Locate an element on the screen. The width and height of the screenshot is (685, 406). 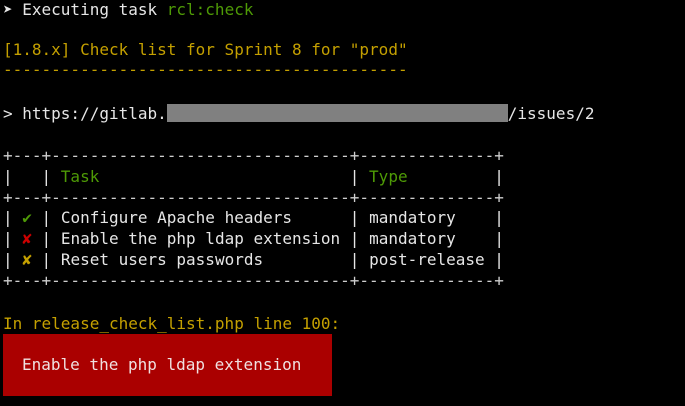
executing-prefix: ➤ Executing task is located at coordinates (85, 9).